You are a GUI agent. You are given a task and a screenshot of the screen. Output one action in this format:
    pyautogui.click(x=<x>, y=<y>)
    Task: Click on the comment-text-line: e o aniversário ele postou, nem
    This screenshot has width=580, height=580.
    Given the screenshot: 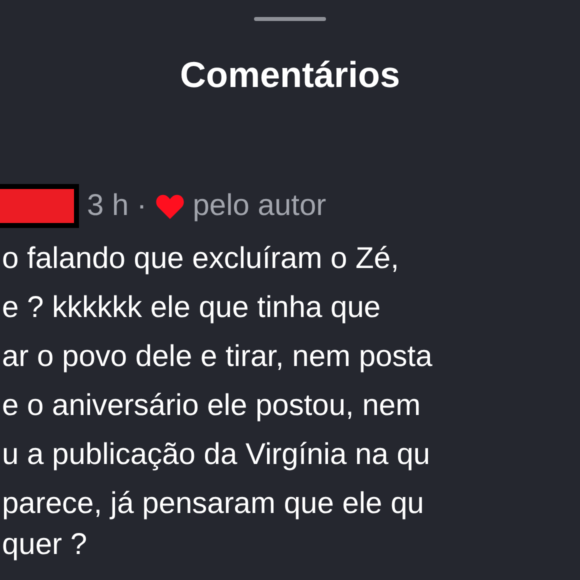 What is the action you would take?
    pyautogui.click(x=211, y=406)
    